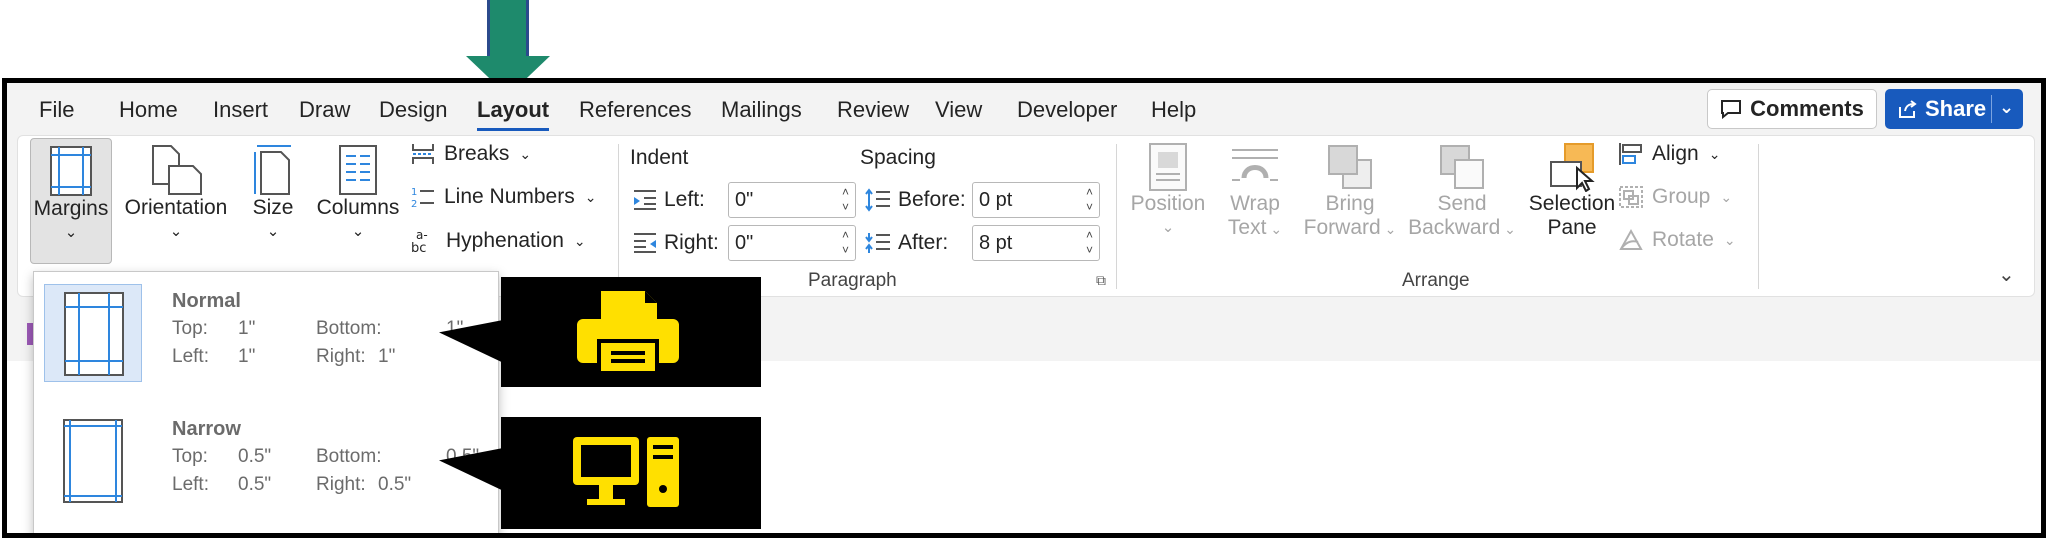 Image resolution: width=2048 pixels, height=540 pixels. I want to click on position-icon, so click(1168, 167).